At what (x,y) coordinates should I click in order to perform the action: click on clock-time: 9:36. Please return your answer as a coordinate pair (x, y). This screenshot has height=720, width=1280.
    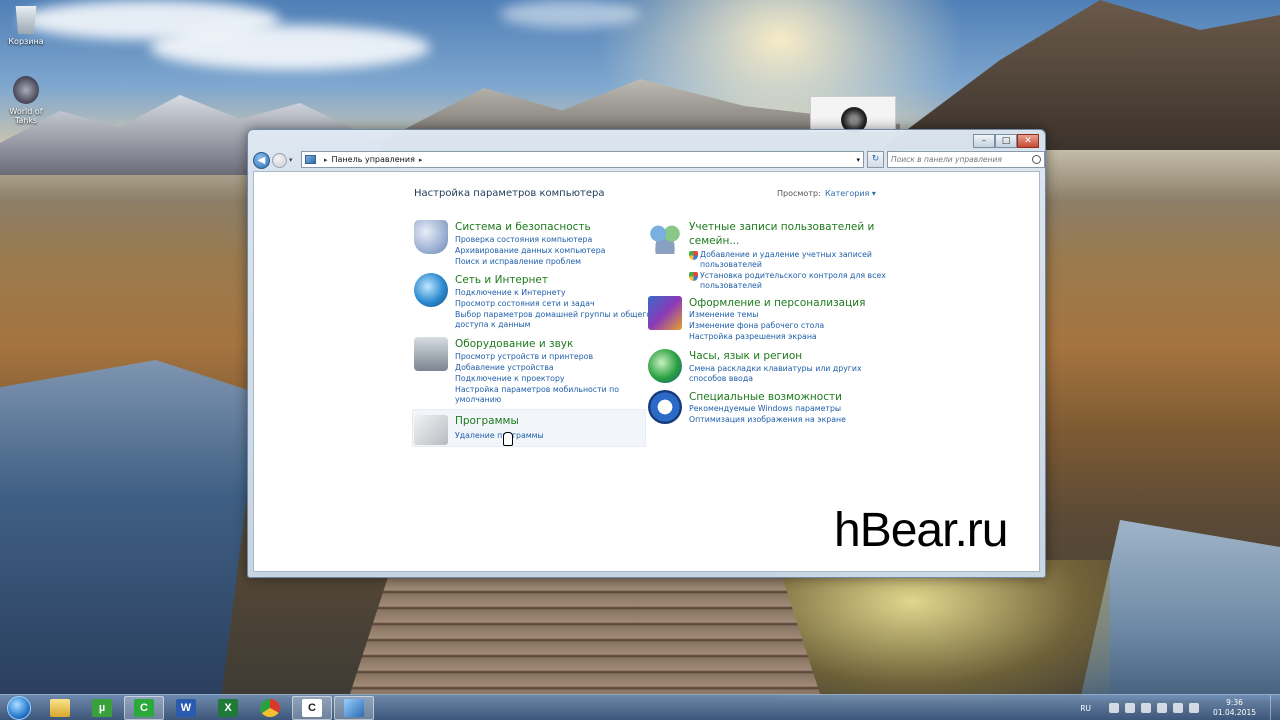
    Looking at the image, I should click on (1234, 702).